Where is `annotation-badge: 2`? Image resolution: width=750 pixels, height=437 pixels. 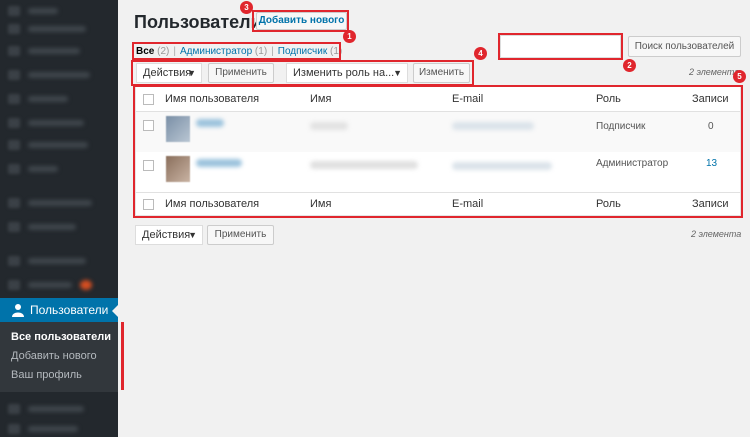 annotation-badge: 2 is located at coordinates (629, 65).